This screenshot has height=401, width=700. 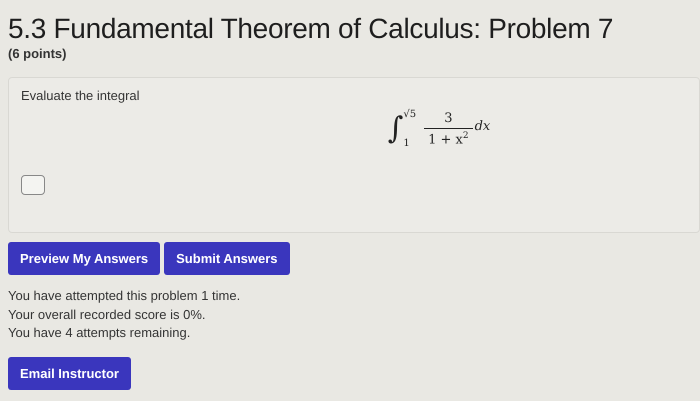 I want to click on answer-field, so click(x=33, y=185).